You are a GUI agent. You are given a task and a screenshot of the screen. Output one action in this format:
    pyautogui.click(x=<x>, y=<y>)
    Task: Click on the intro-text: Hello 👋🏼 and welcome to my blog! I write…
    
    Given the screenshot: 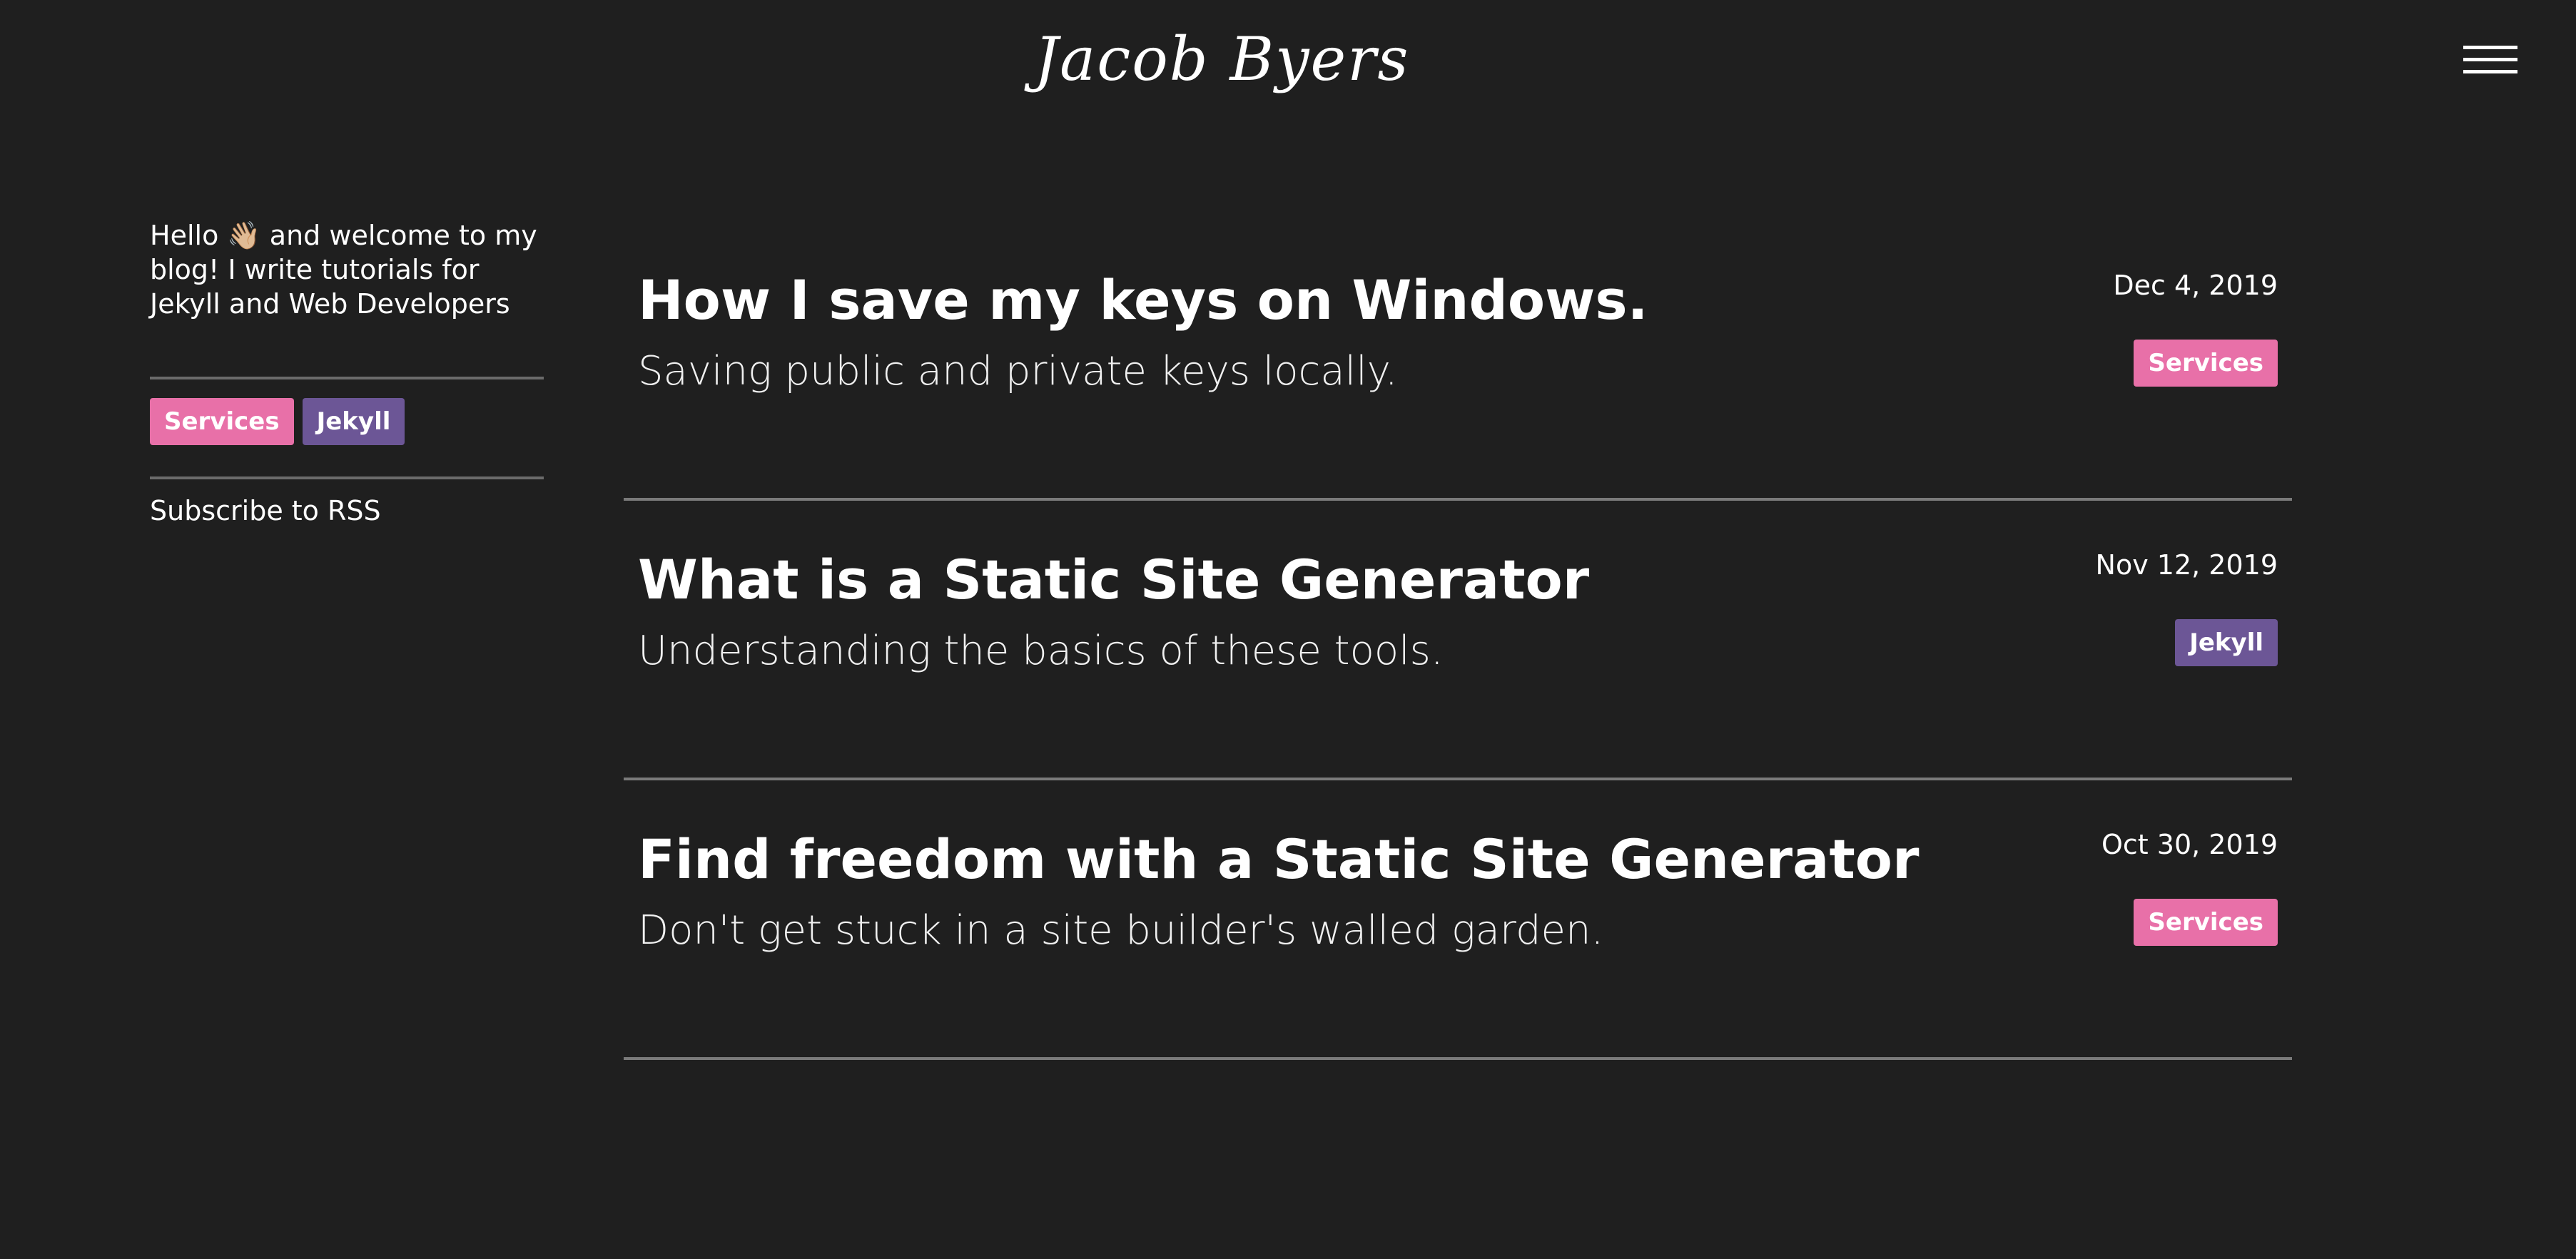 What is the action you would take?
    pyautogui.click(x=343, y=270)
    